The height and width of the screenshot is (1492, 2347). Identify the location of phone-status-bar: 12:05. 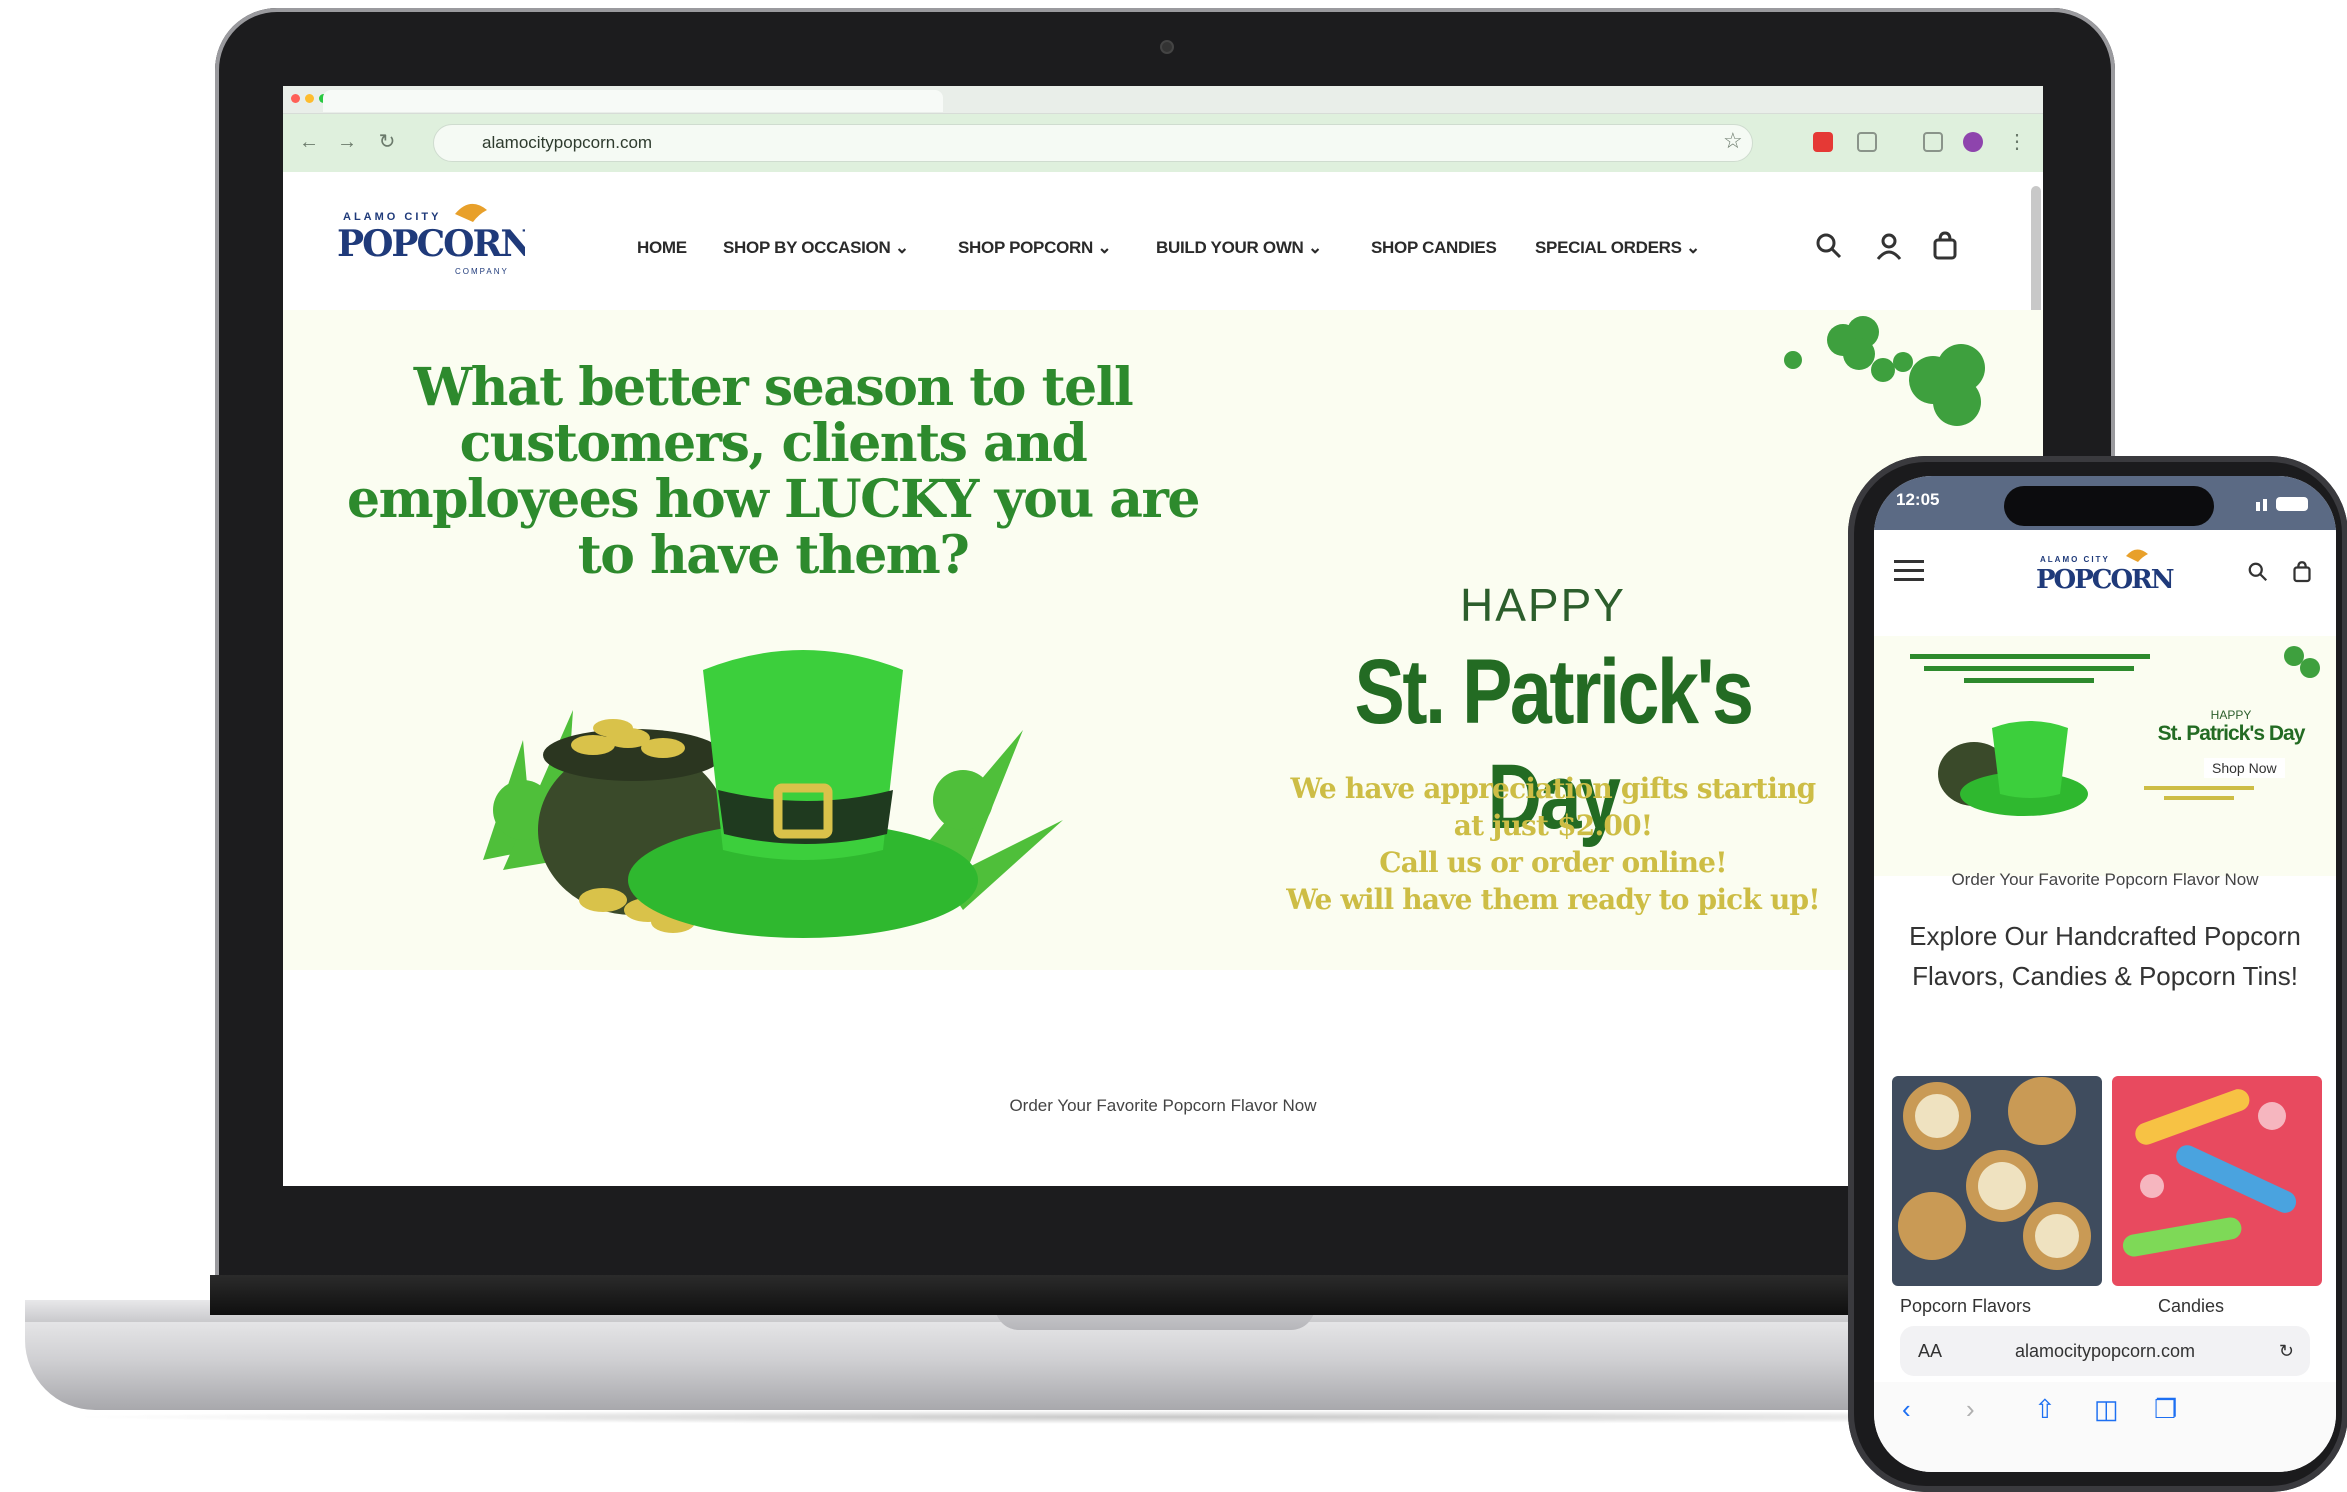
(2105, 503).